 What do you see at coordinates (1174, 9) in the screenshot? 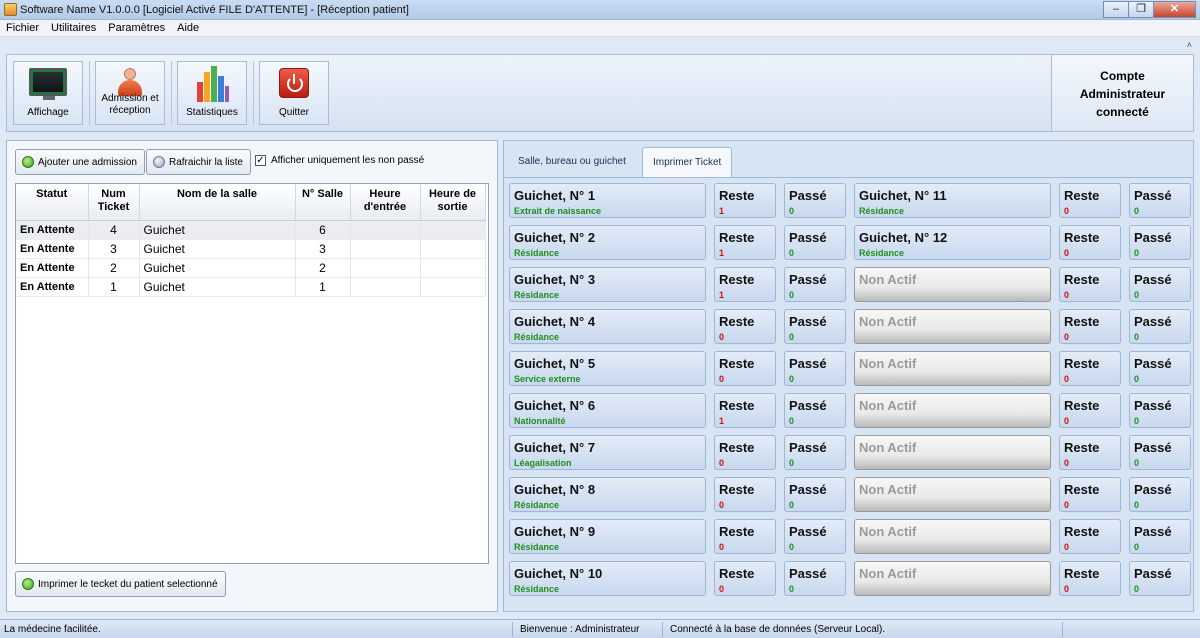
I see `close-button: ✕` at bounding box center [1174, 9].